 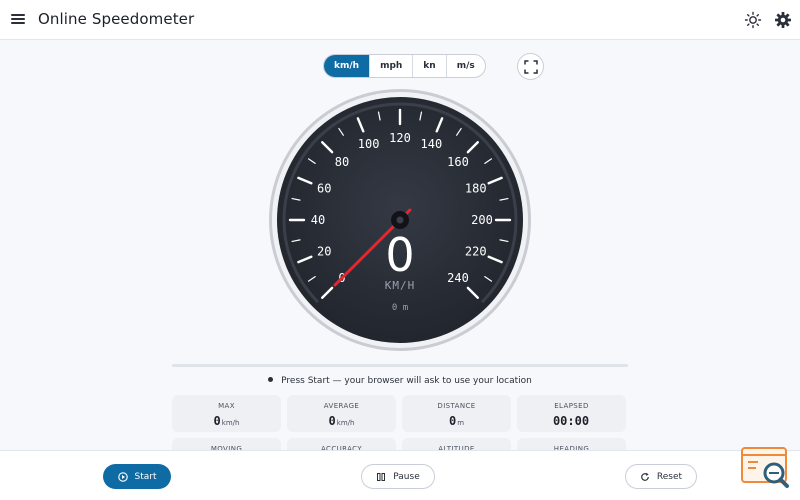 I want to click on stat-value: 0m, so click(x=456, y=421).